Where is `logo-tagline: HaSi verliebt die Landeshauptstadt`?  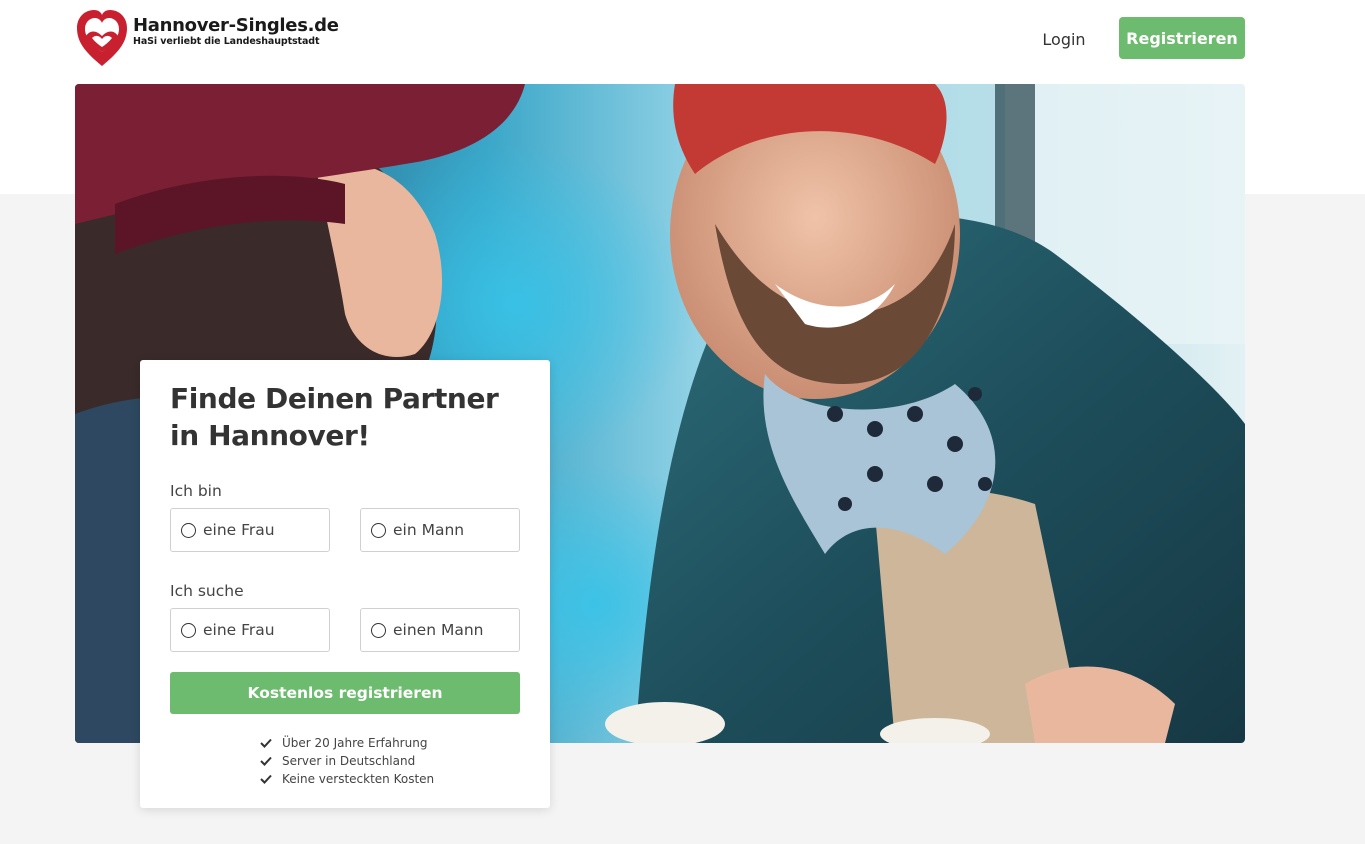 logo-tagline: HaSi verliebt die Landeshauptstadt is located at coordinates (226, 41).